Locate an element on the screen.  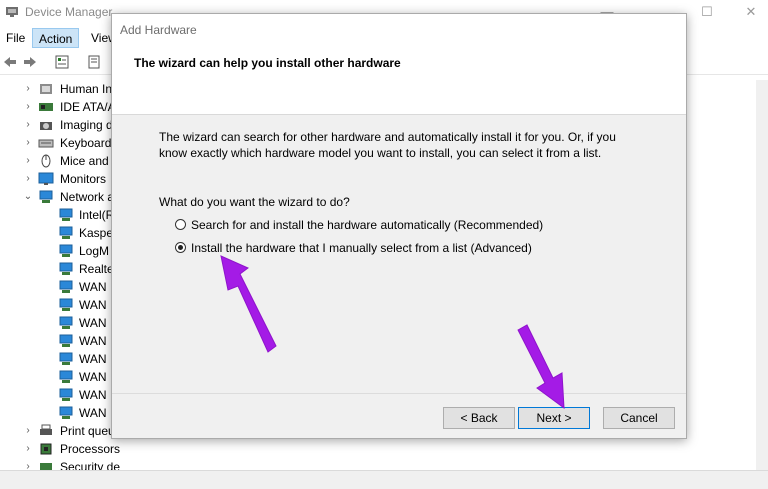
mouse-icon is located at coordinates (46, 161).